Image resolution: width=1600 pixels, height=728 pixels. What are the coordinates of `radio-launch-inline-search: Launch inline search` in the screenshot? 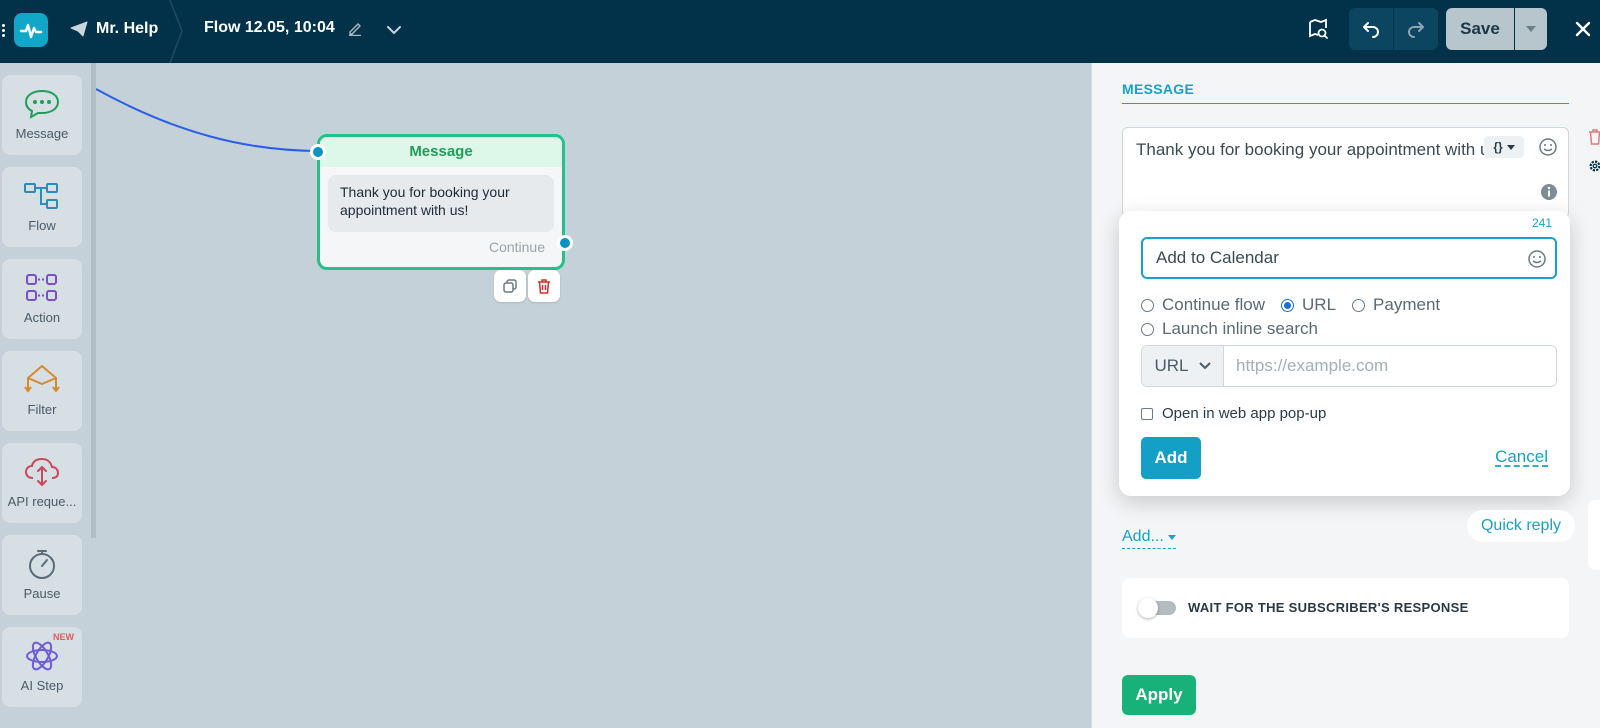 It's located at (1229, 329).